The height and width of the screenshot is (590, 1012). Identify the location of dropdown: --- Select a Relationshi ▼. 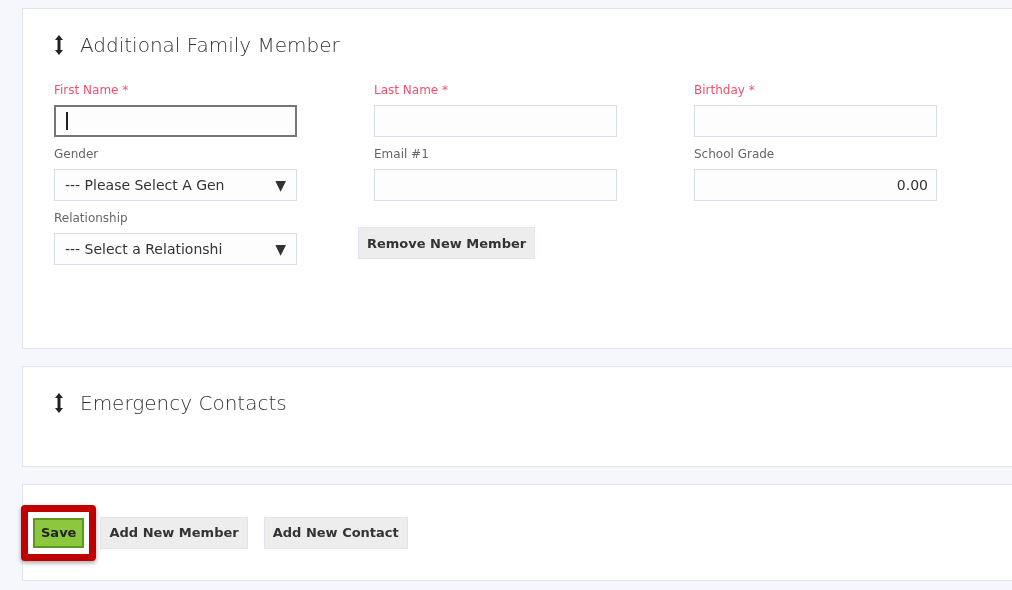
(175, 249).